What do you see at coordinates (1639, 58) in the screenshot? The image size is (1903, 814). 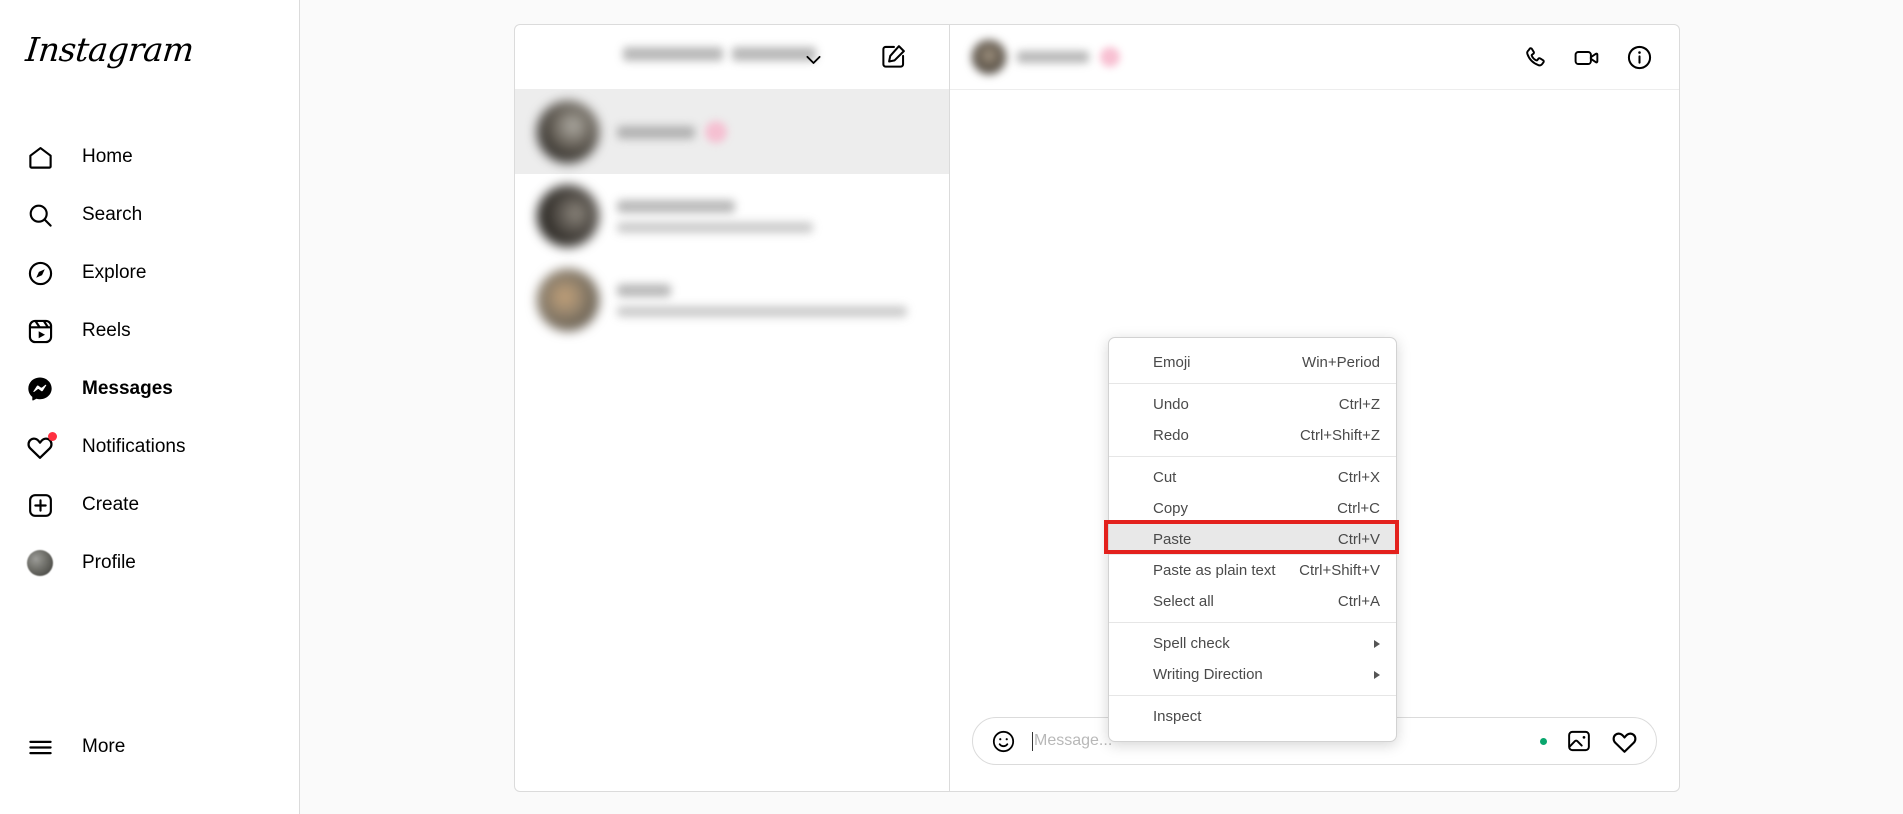 I see `info-circle-icon` at bounding box center [1639, 58].